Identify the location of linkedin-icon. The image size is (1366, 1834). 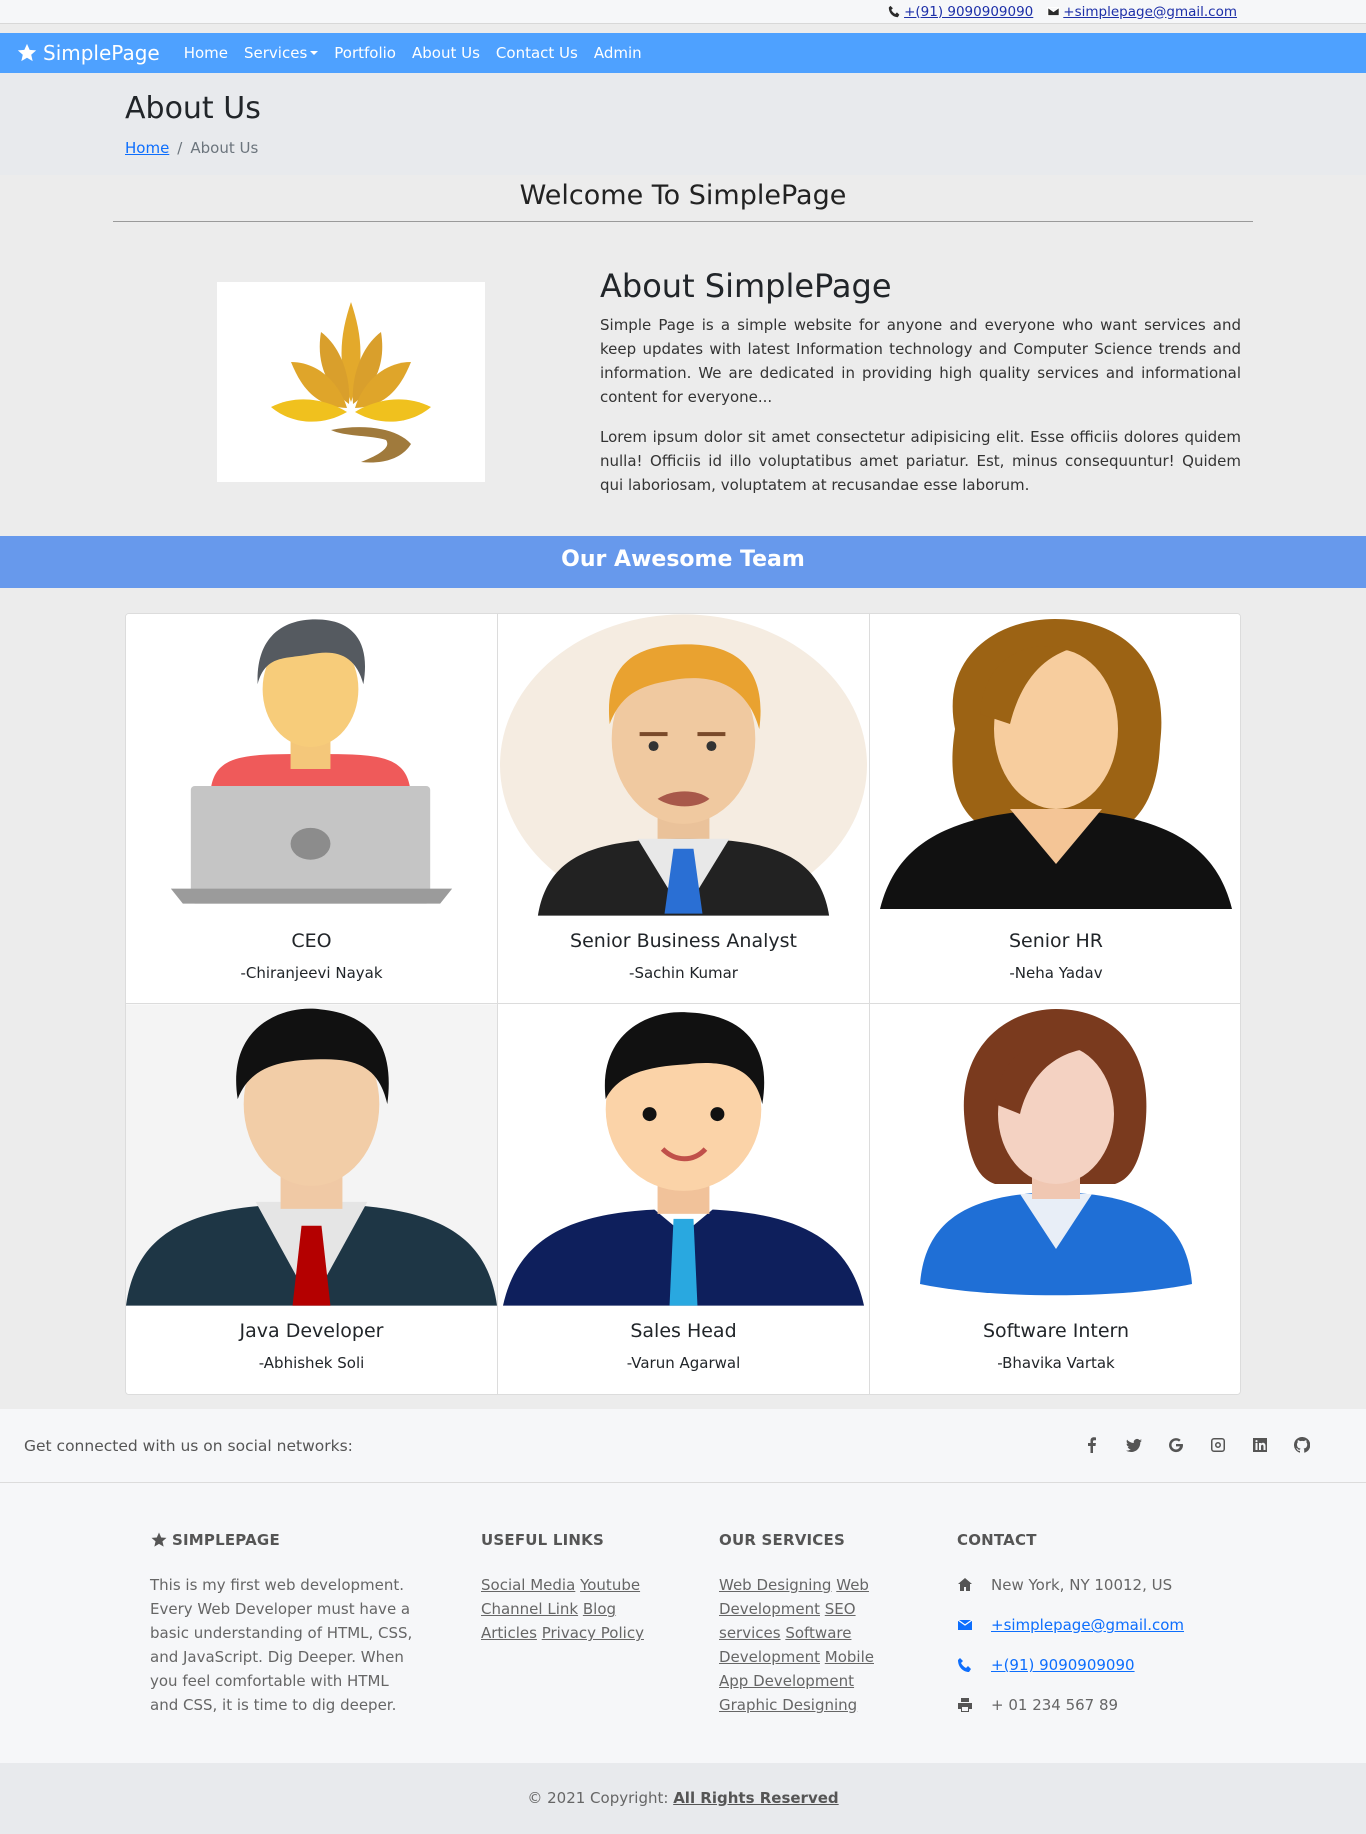
(1260, 1445).